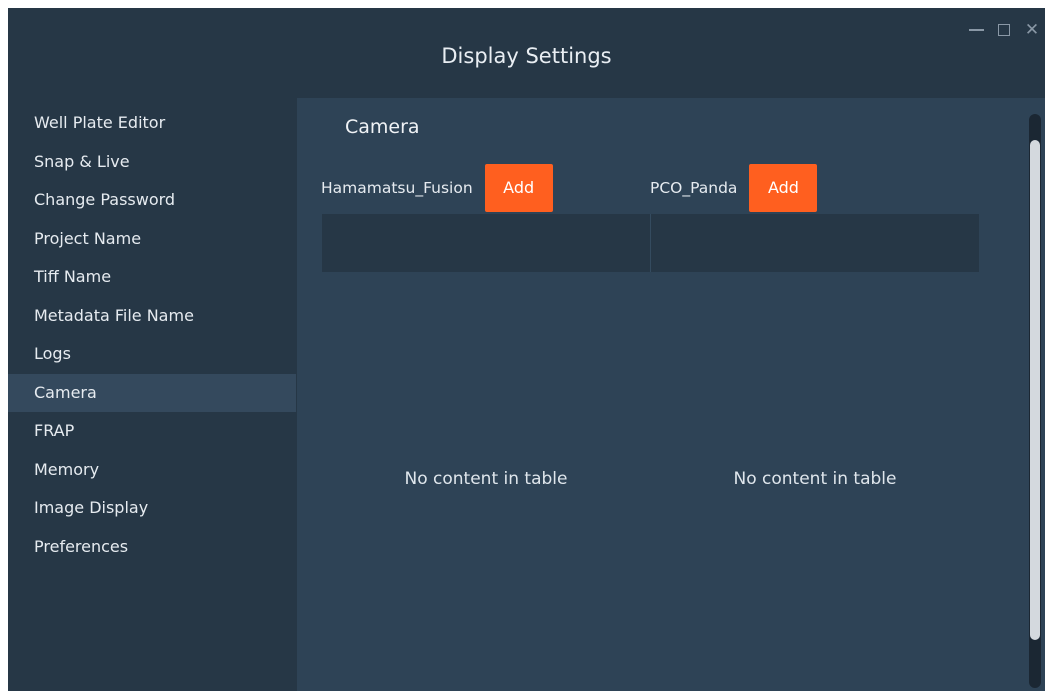 This screenshot has height=691, width=1045. I want to click on close-icon: ✕, so click(1032, 29).